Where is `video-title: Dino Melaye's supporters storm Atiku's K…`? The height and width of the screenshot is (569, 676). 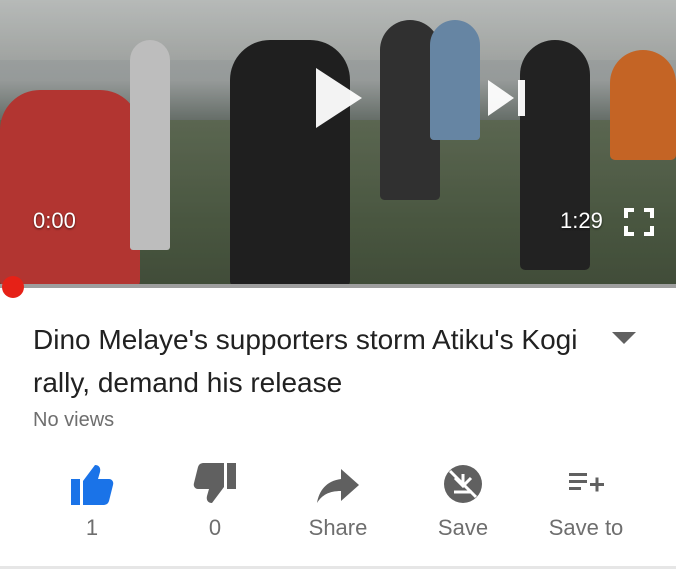 video-title: Dino Melaye's supporters storm Atiku's K… is located at coordinates (305, 361).